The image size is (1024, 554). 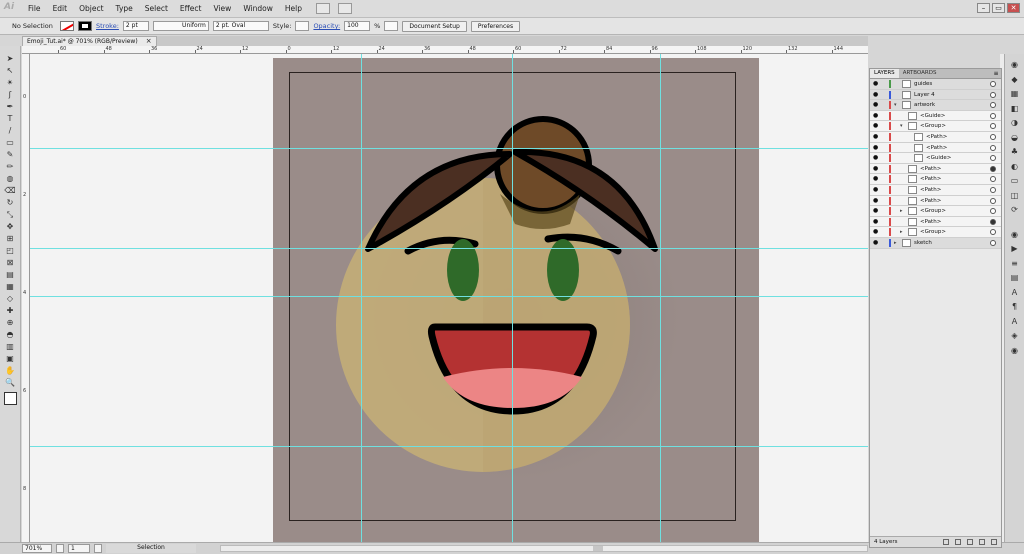 I want to click on tool-icon-27: 🔍, so click(x=10, y=383).